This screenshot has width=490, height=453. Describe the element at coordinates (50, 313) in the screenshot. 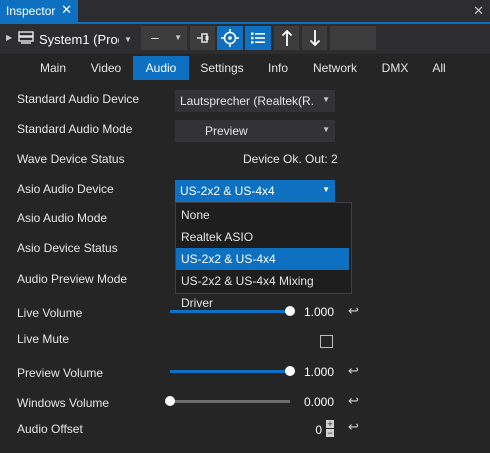

I see `live-volume-label: Live Volume` at that location.